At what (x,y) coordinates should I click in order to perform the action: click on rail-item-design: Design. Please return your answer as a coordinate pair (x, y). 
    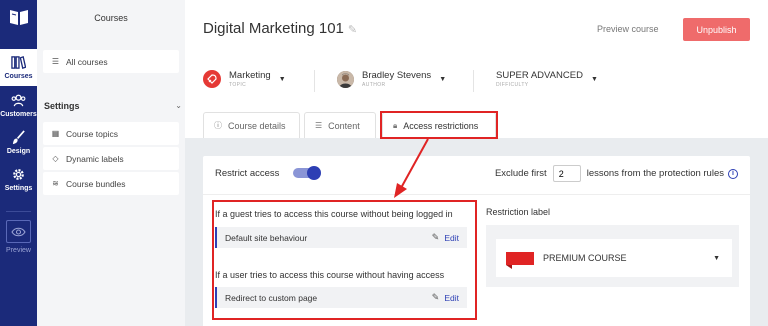
    Looking at the image, I should click on (18, 144).